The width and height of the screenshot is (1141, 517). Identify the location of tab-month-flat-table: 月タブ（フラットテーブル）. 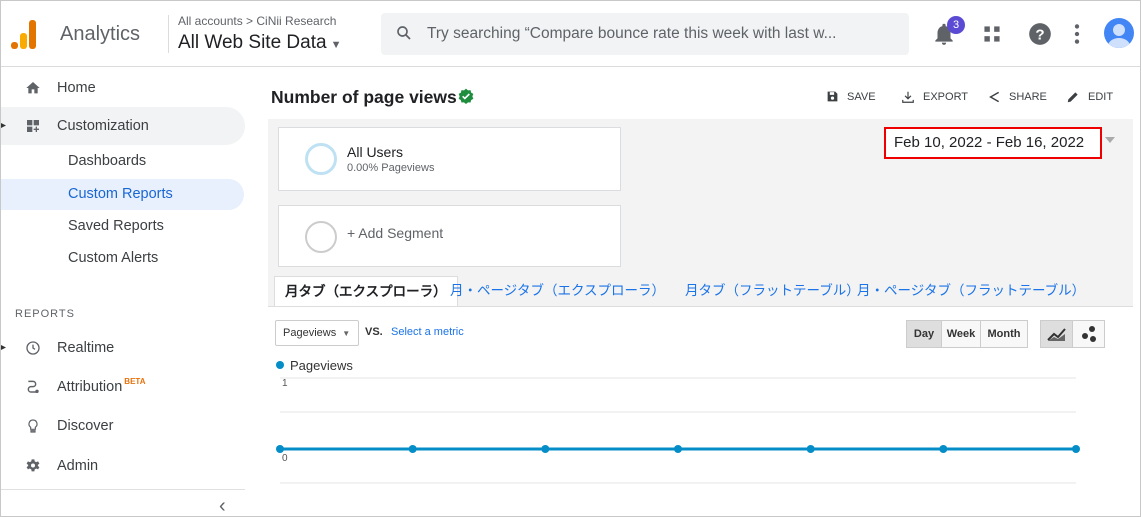
(772, 291).